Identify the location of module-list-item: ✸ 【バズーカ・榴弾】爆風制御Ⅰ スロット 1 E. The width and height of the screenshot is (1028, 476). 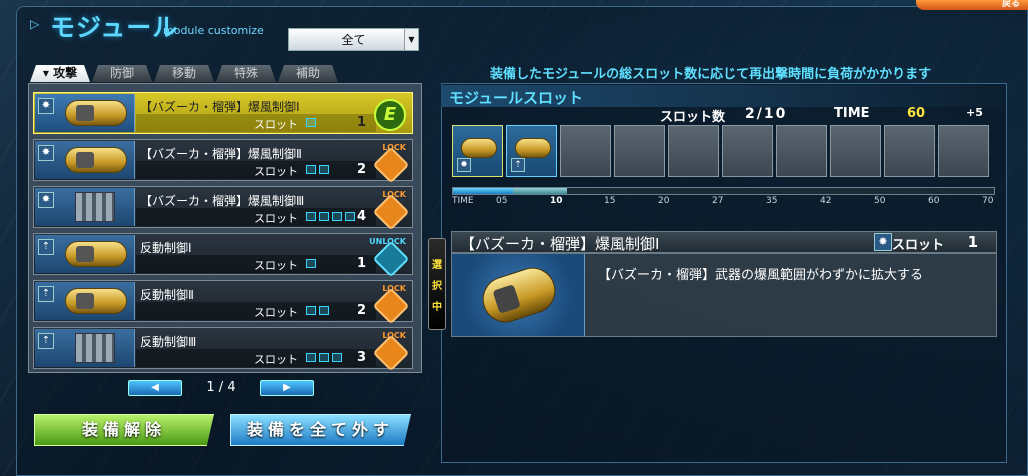
(223, 113).